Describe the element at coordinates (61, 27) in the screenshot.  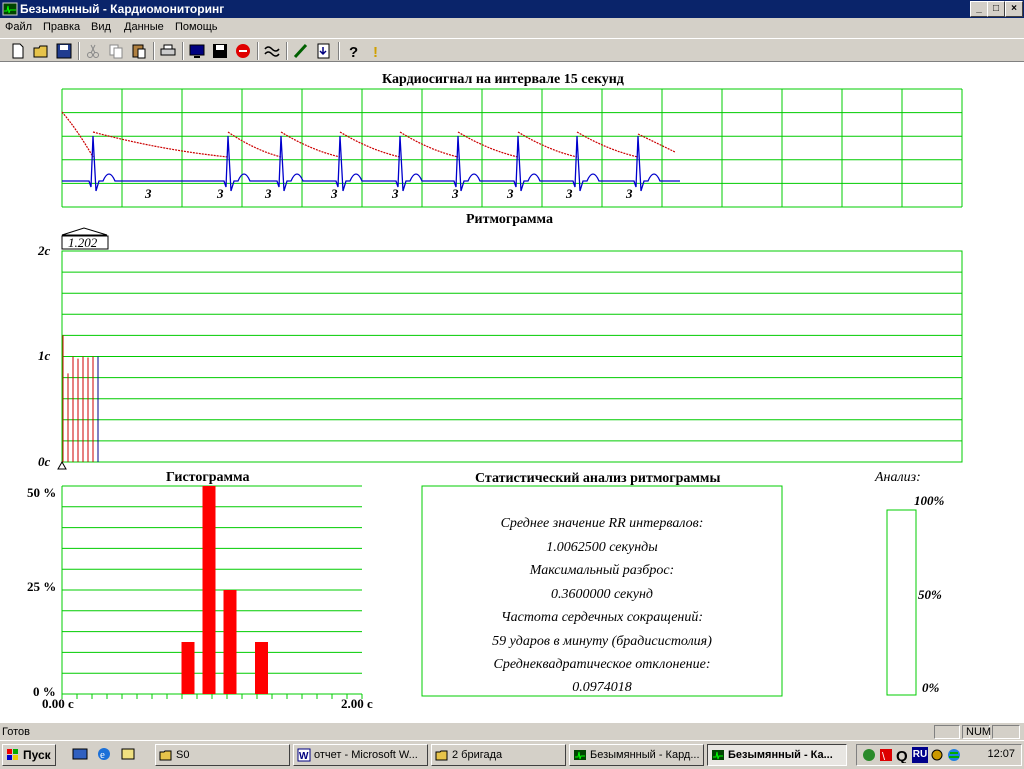
I see `menu-edit: Правка` at that location.